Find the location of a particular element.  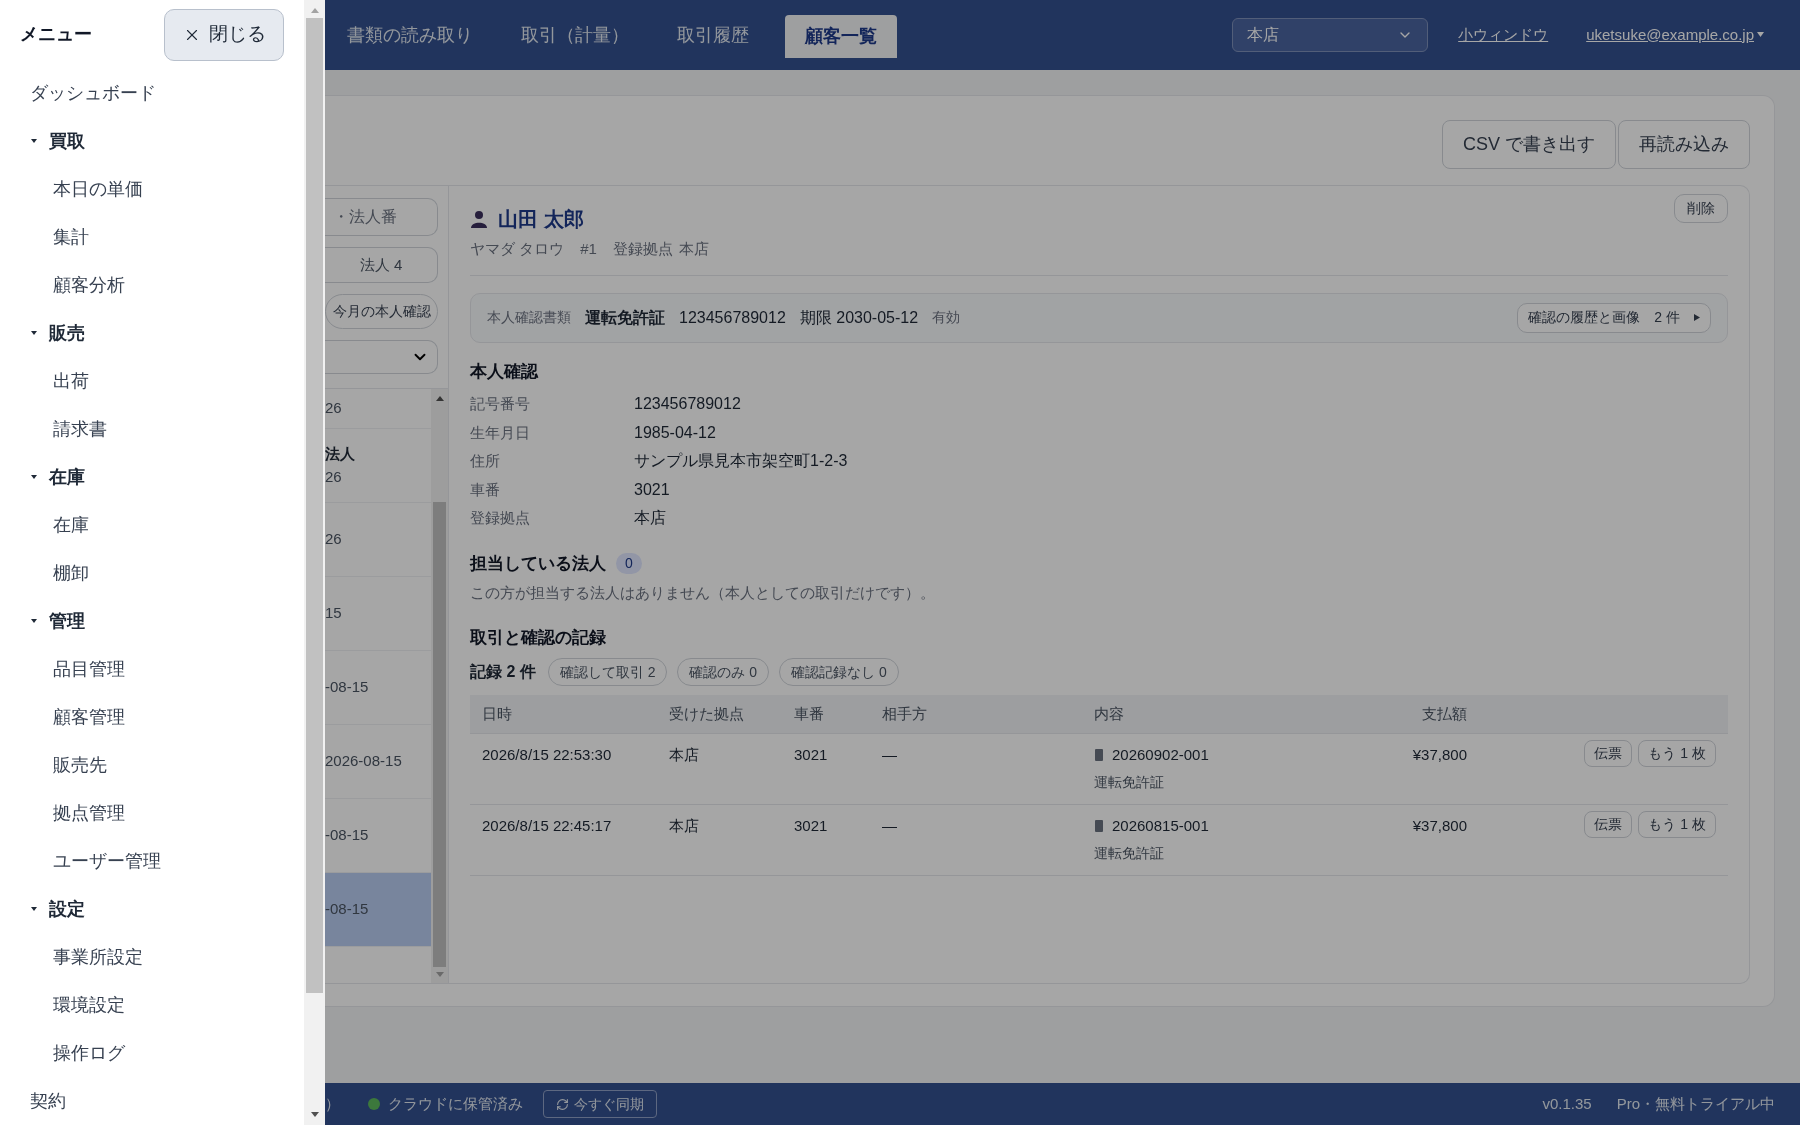

table-cell-text: 2026/8/15 22:45:17 is located at coordinates (547, 826).